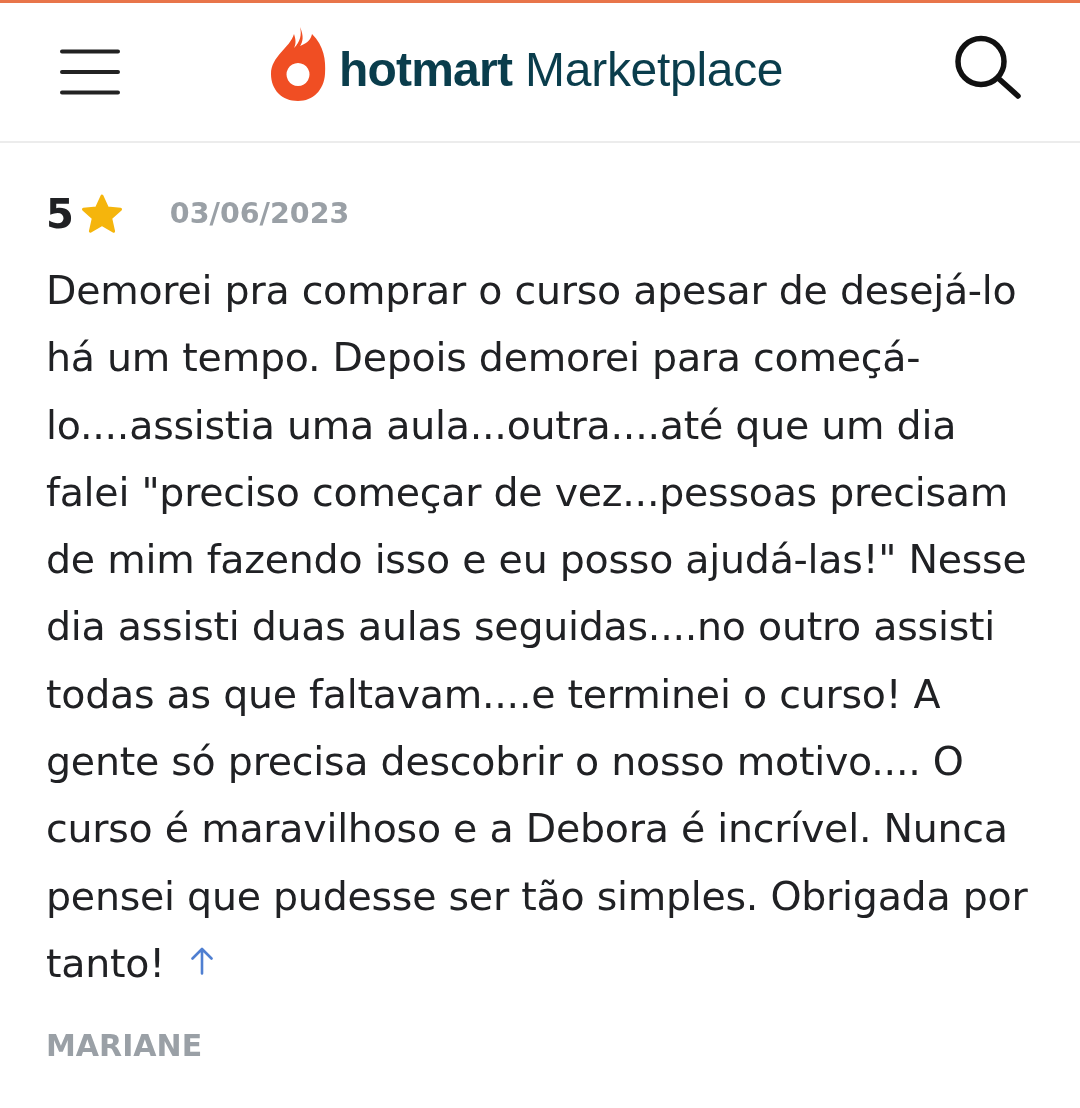 The width and height of the screenshot is (1080, 1108). Describe the element at coordinates (201, 960) in the screenshot. I see `arrow-up-icon` at that location.